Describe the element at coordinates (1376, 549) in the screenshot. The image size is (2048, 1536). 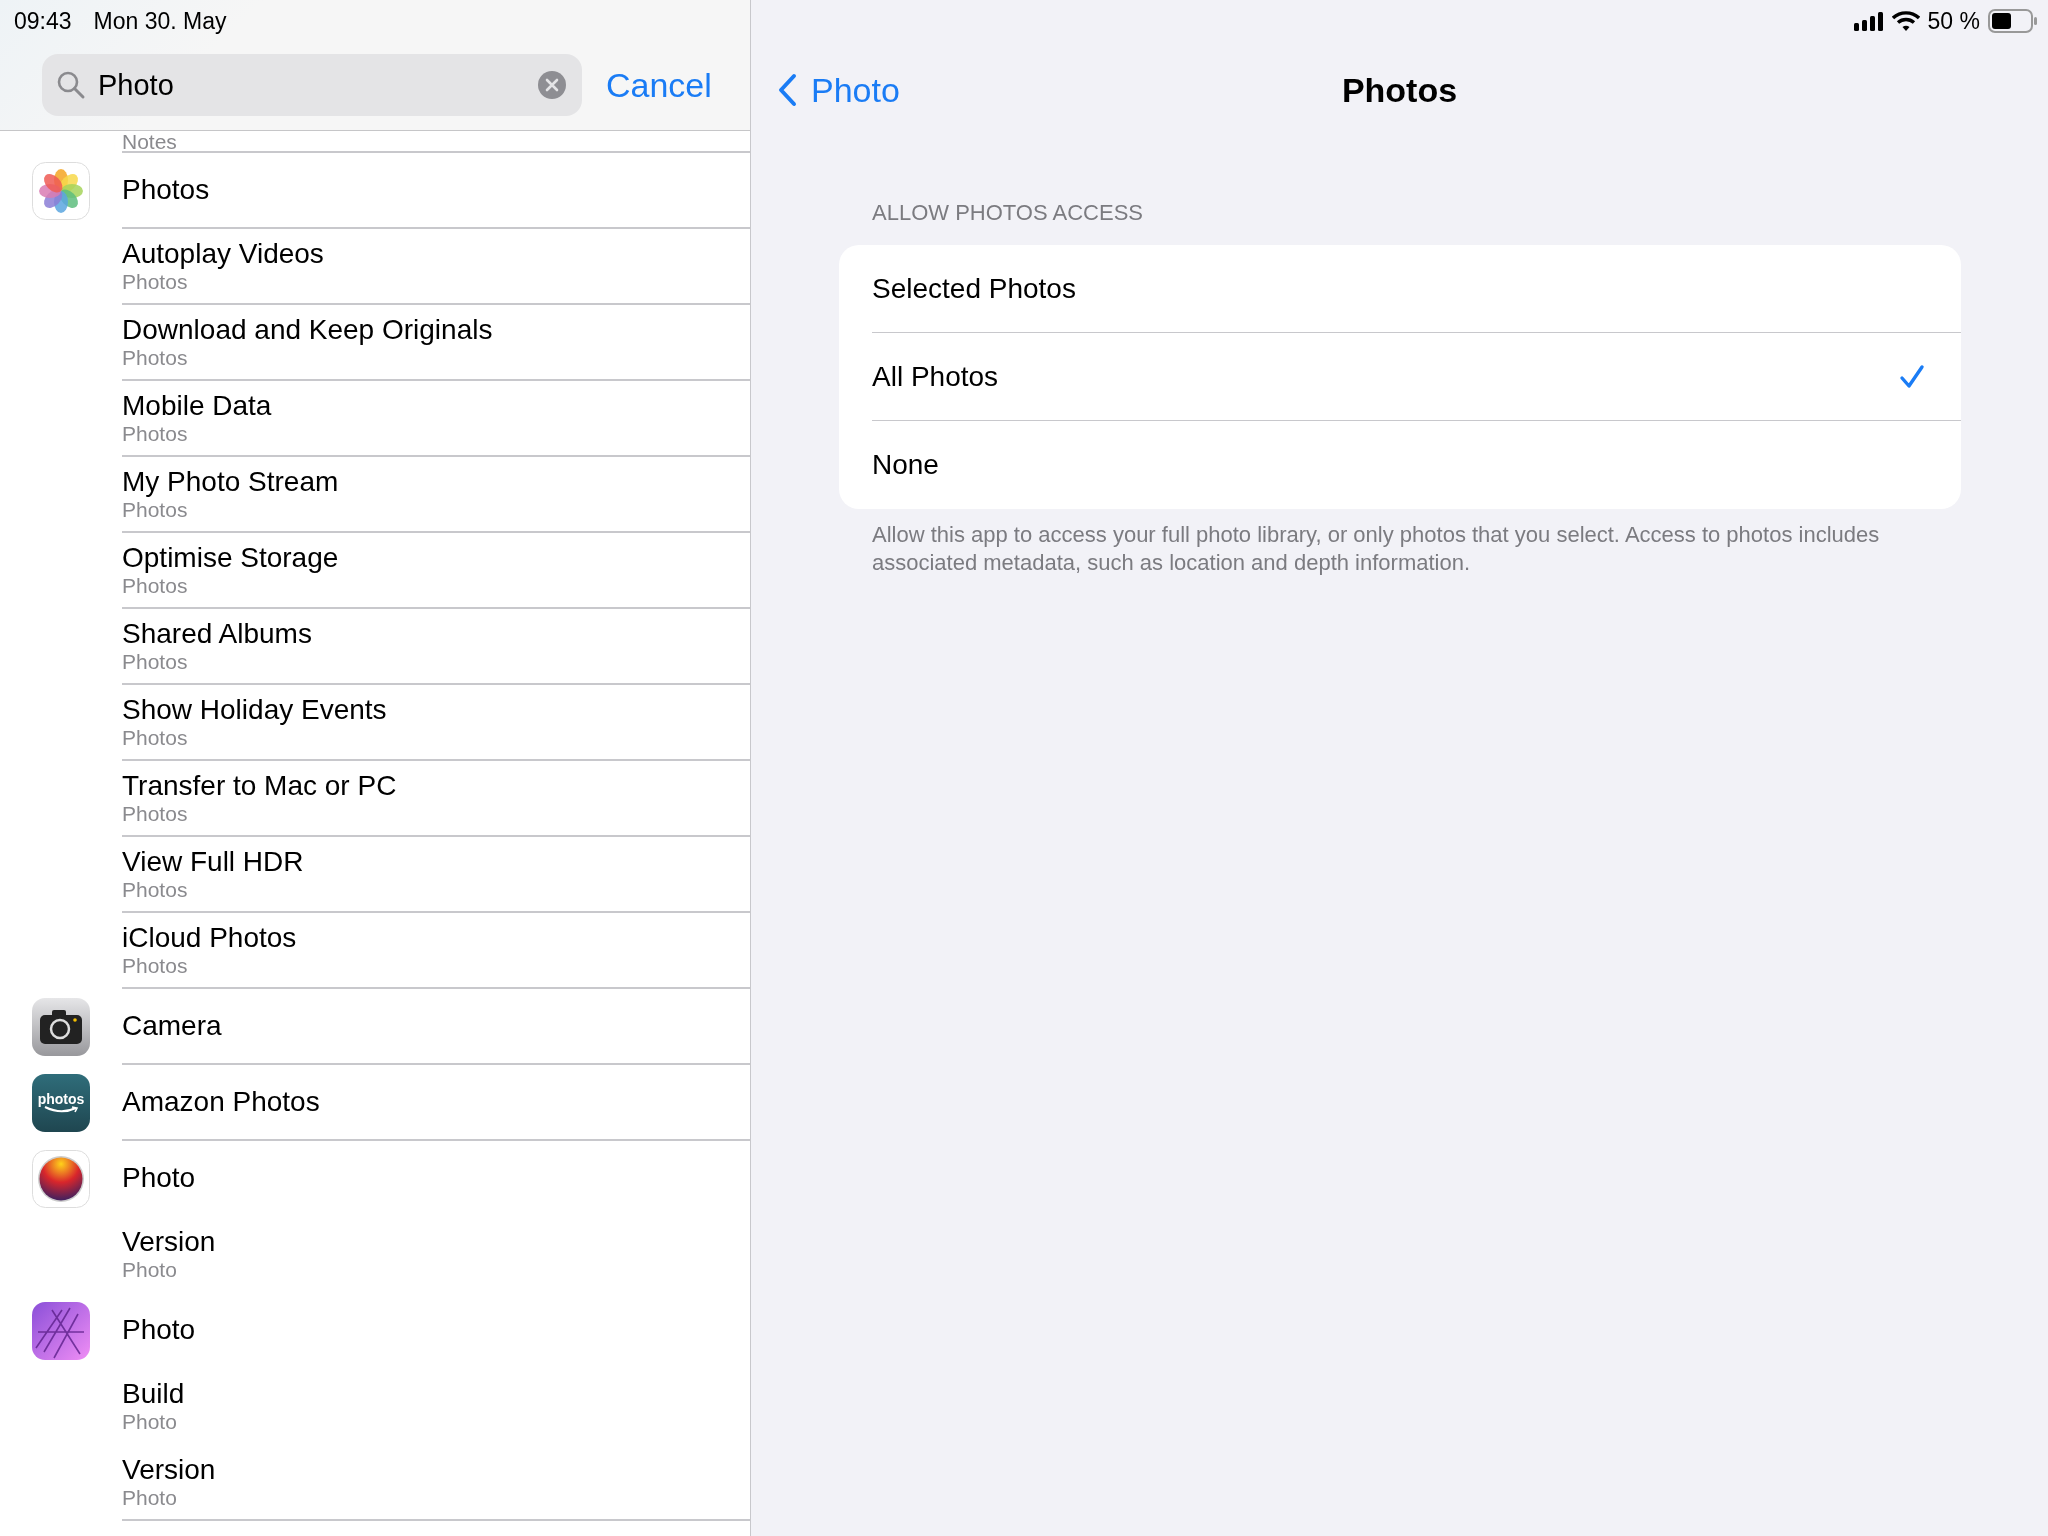
I see `footer-text: Allow this app to access your full photo library, or only photos that you select. Access to photos includes associated metadata, such as location and depth information.` at that location.